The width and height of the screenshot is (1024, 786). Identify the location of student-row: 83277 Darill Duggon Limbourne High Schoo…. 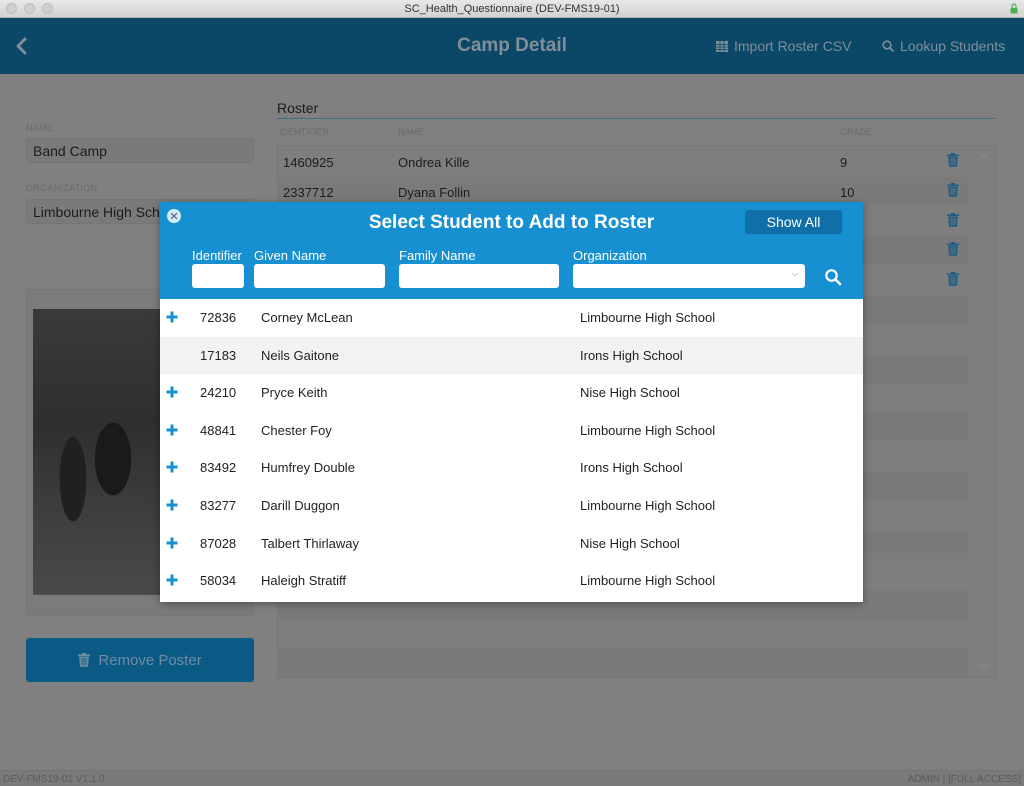
(511, 505).